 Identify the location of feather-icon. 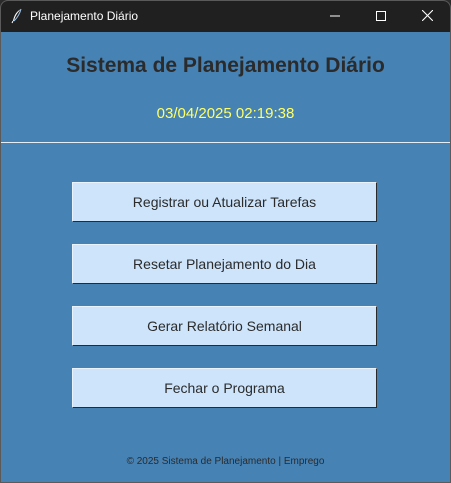
(17, 16).